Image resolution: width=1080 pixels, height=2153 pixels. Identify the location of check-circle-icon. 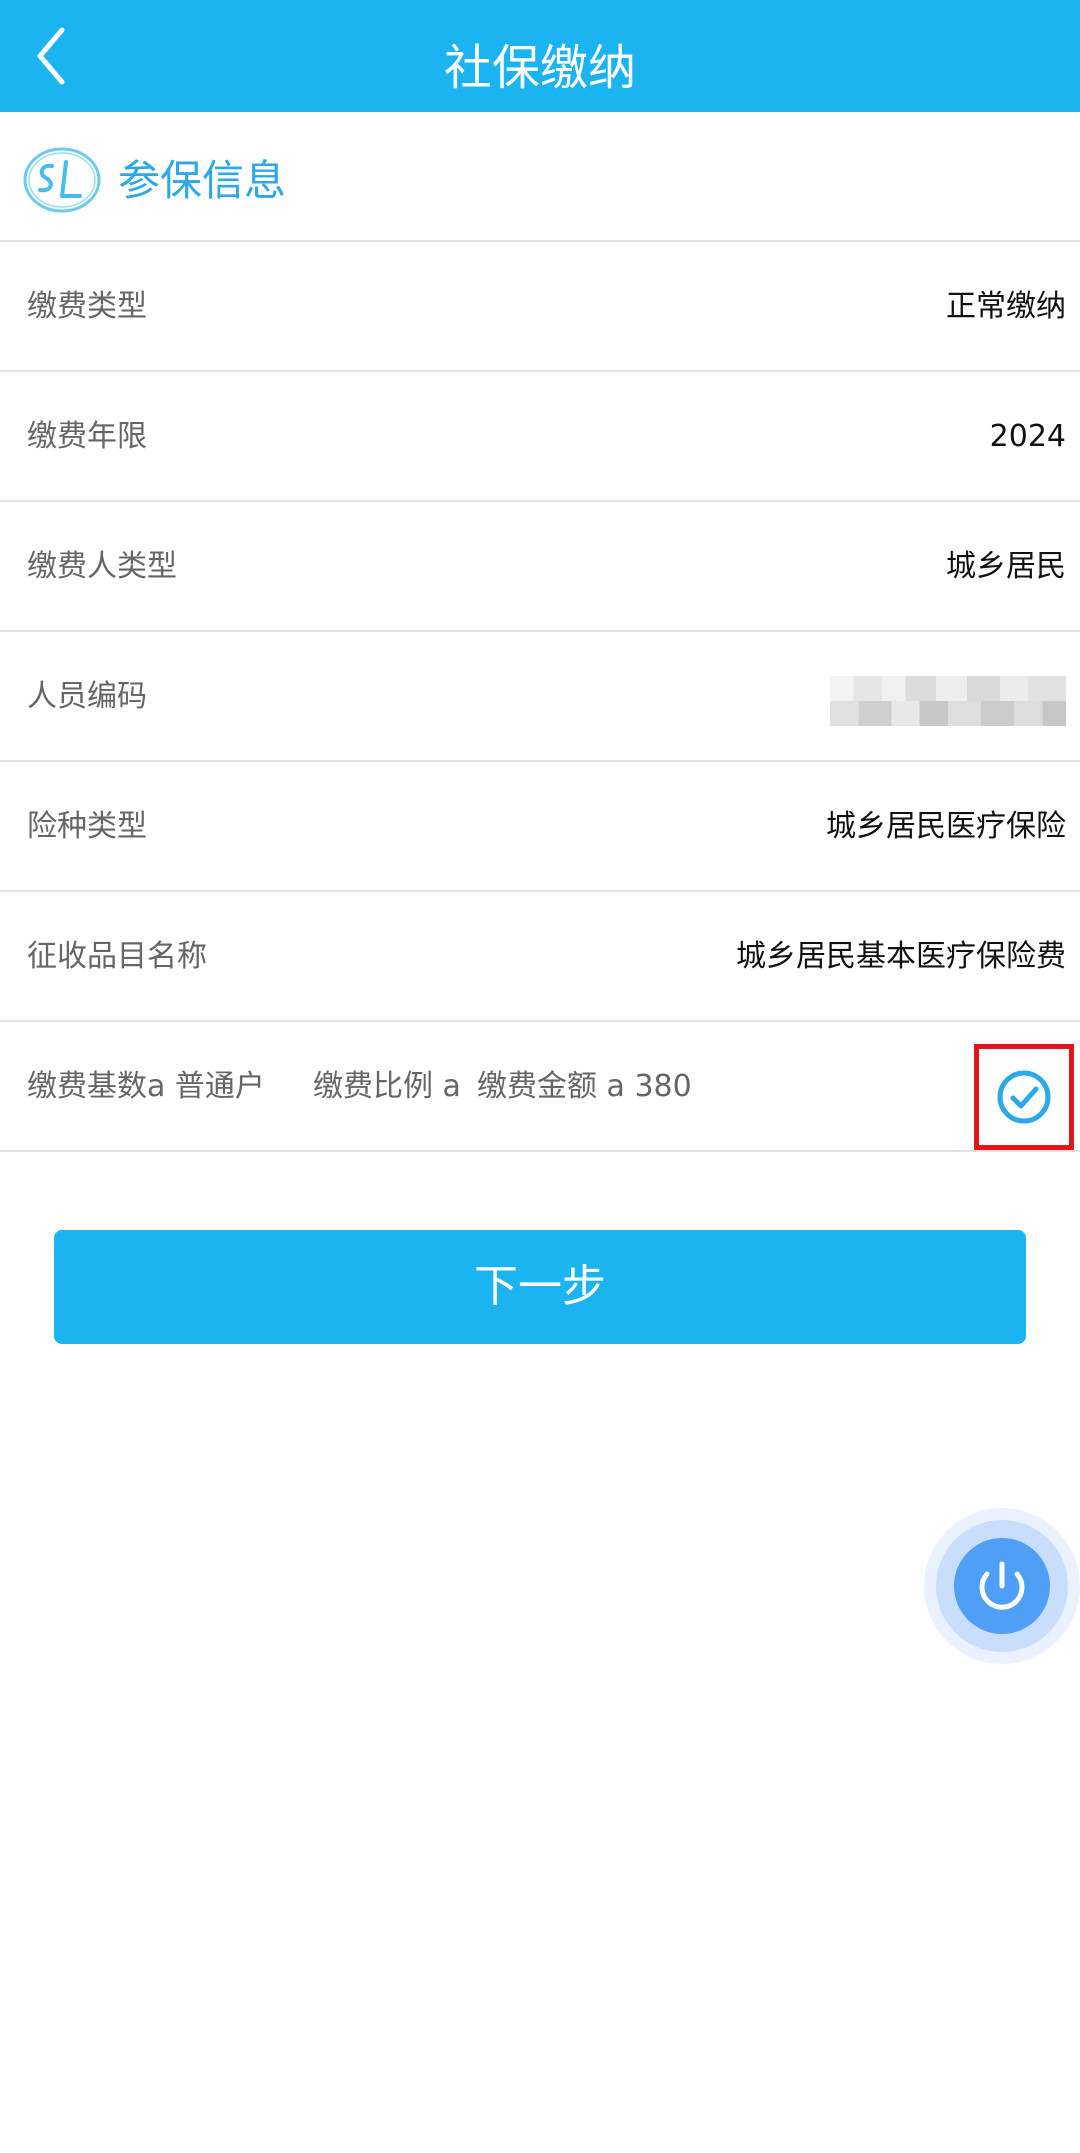
(1024, 1097).